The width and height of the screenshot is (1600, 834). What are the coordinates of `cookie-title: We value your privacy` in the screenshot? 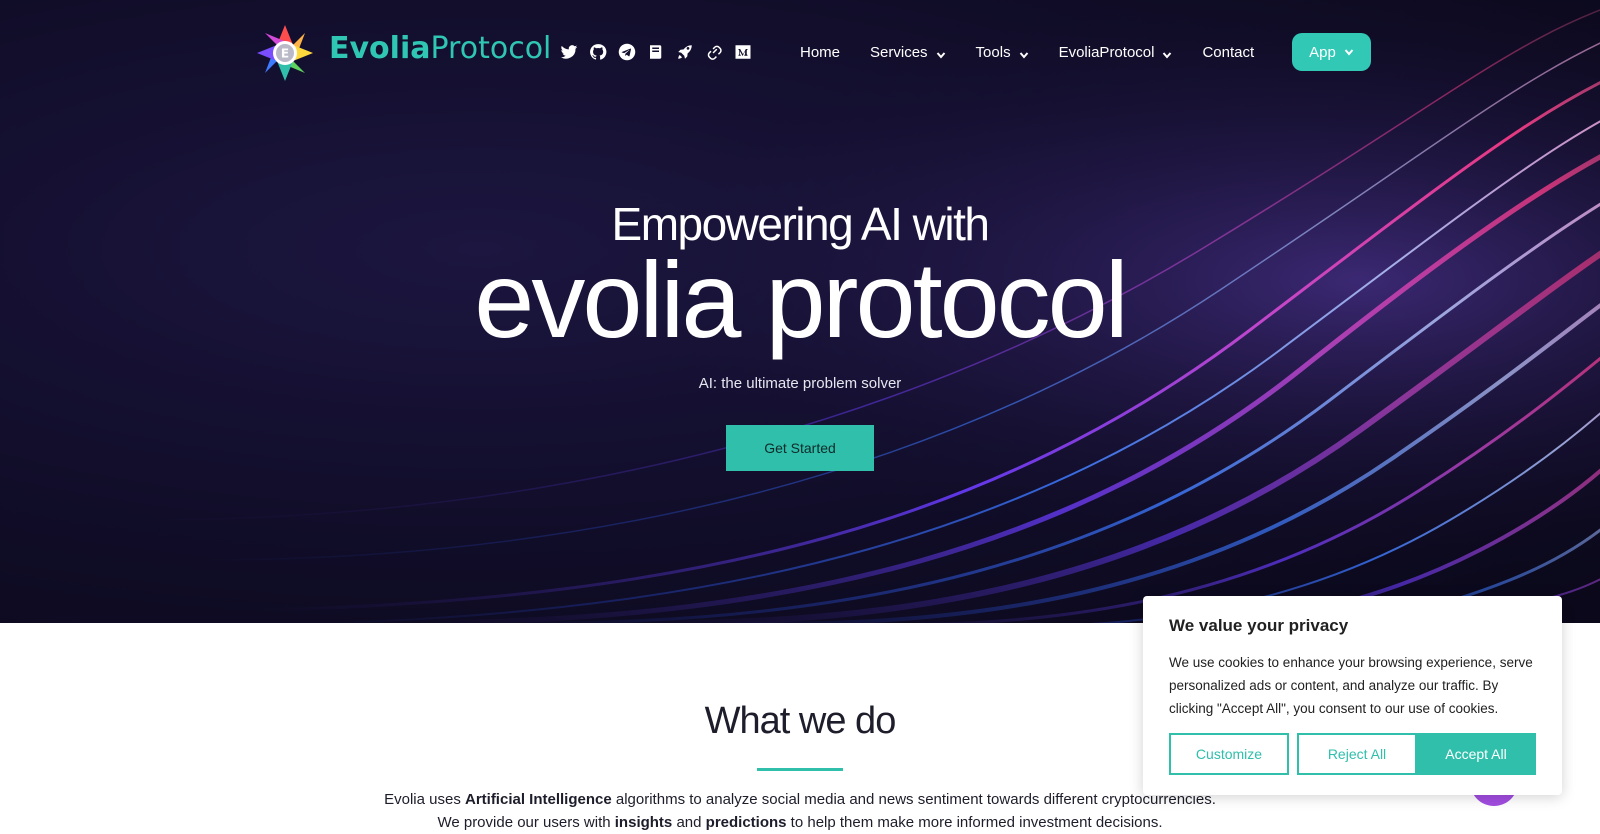 It's located at (1259, 625).